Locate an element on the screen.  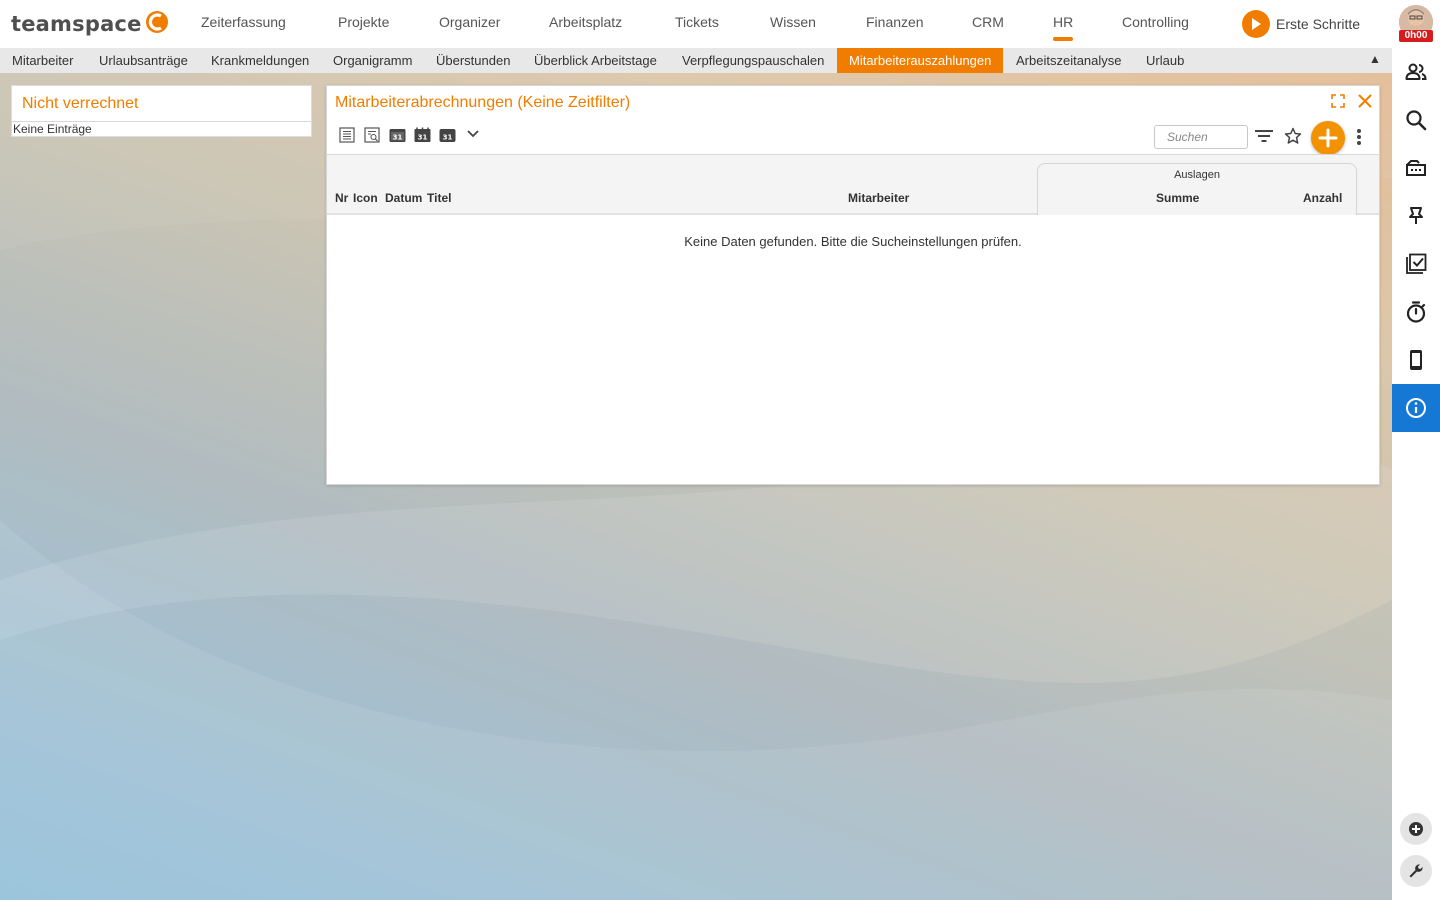
info-icon is located at coordinates (1416, 408).